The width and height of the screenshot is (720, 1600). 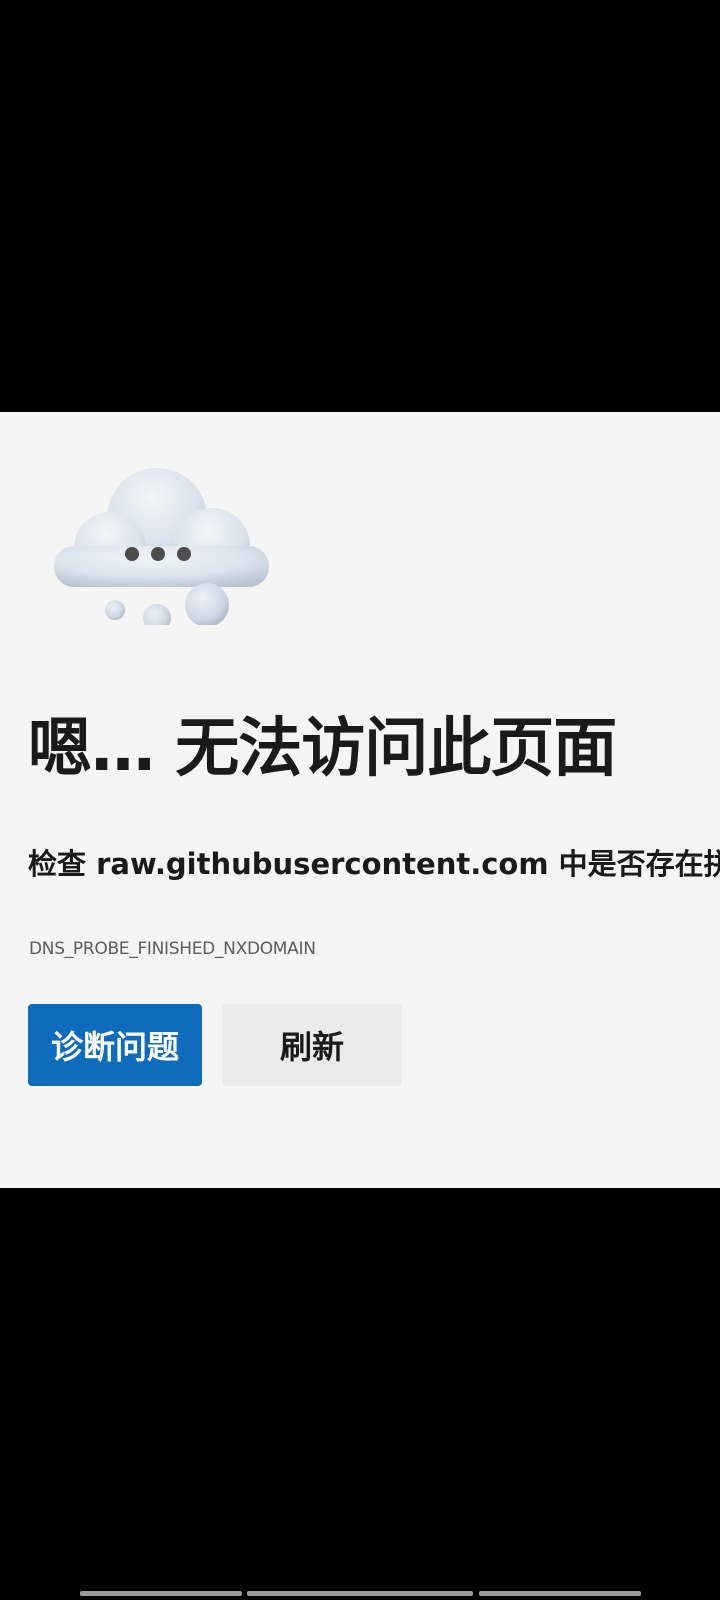 I want to click on diagnose-button: 诊断问题, so click(x=115, y=1045).